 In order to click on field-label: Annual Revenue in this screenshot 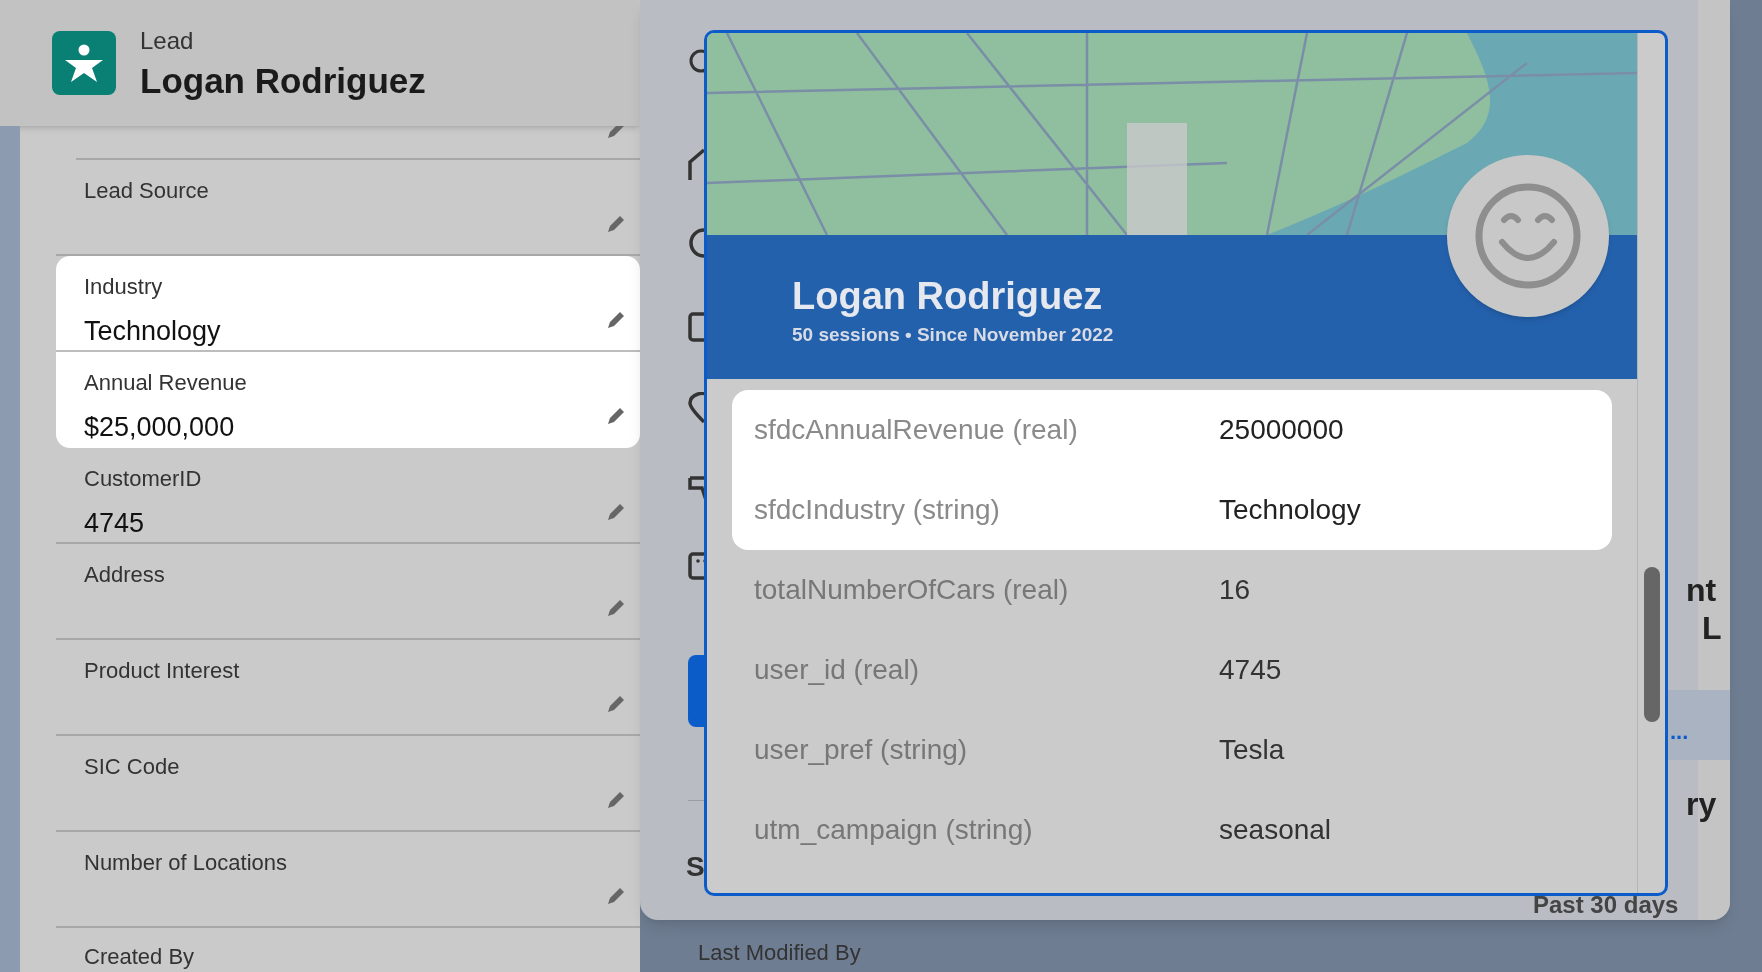, I will do `click(165, 383)`.